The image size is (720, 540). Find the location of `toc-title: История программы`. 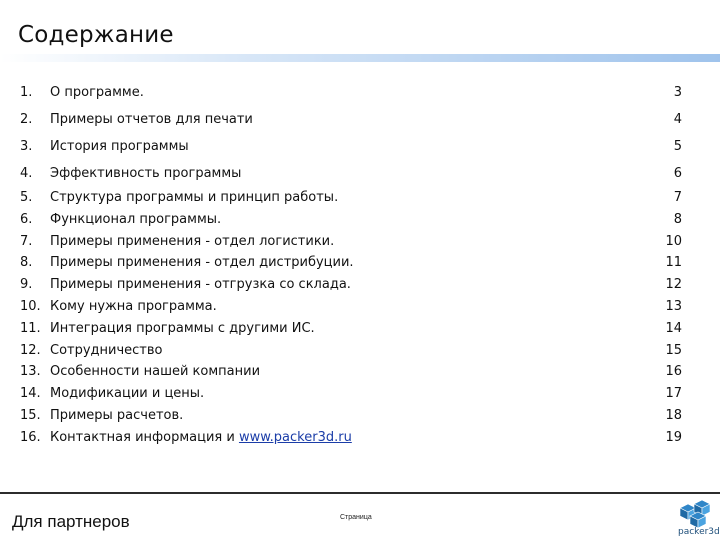

toc-title: История программы is located at coordinates (119, 146).